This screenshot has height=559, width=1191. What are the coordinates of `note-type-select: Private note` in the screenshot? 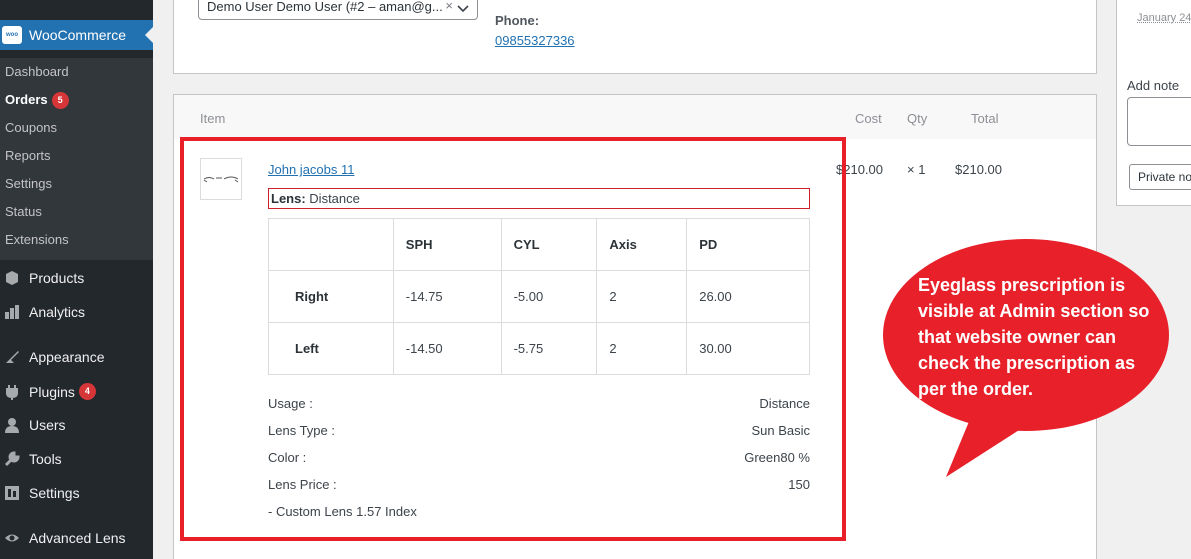 It's located at (1160, 177).